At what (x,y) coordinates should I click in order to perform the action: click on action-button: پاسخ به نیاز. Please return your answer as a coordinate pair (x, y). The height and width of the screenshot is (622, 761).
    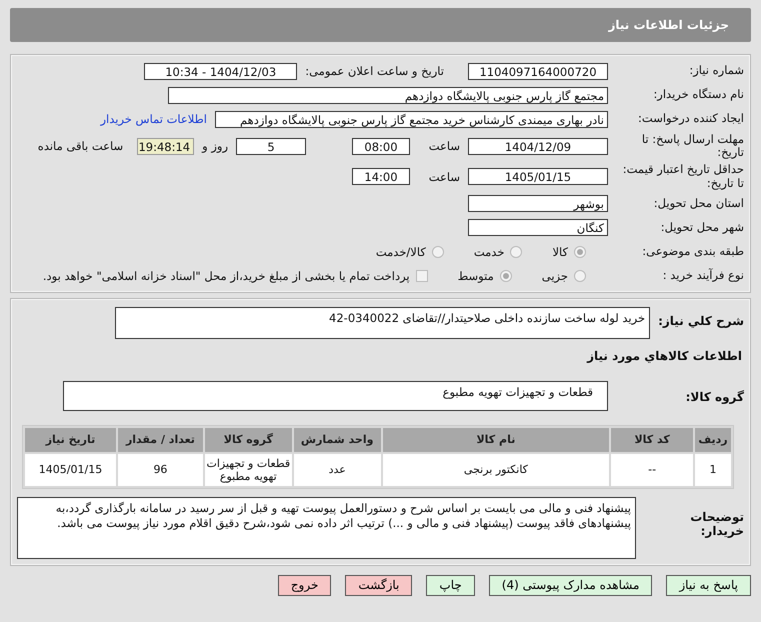
    Looking at the image, I should click on (708, 585).